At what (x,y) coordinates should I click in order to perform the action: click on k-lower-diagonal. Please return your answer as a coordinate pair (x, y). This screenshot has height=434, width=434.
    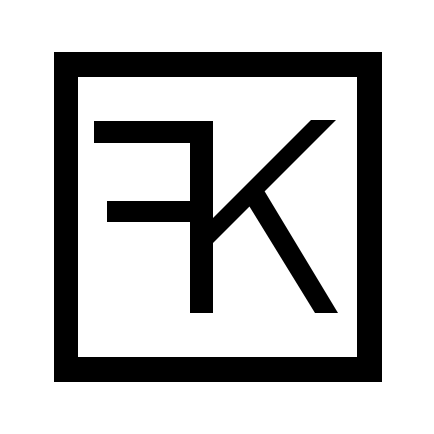
    Looking at the image, I should click on (290, 247).